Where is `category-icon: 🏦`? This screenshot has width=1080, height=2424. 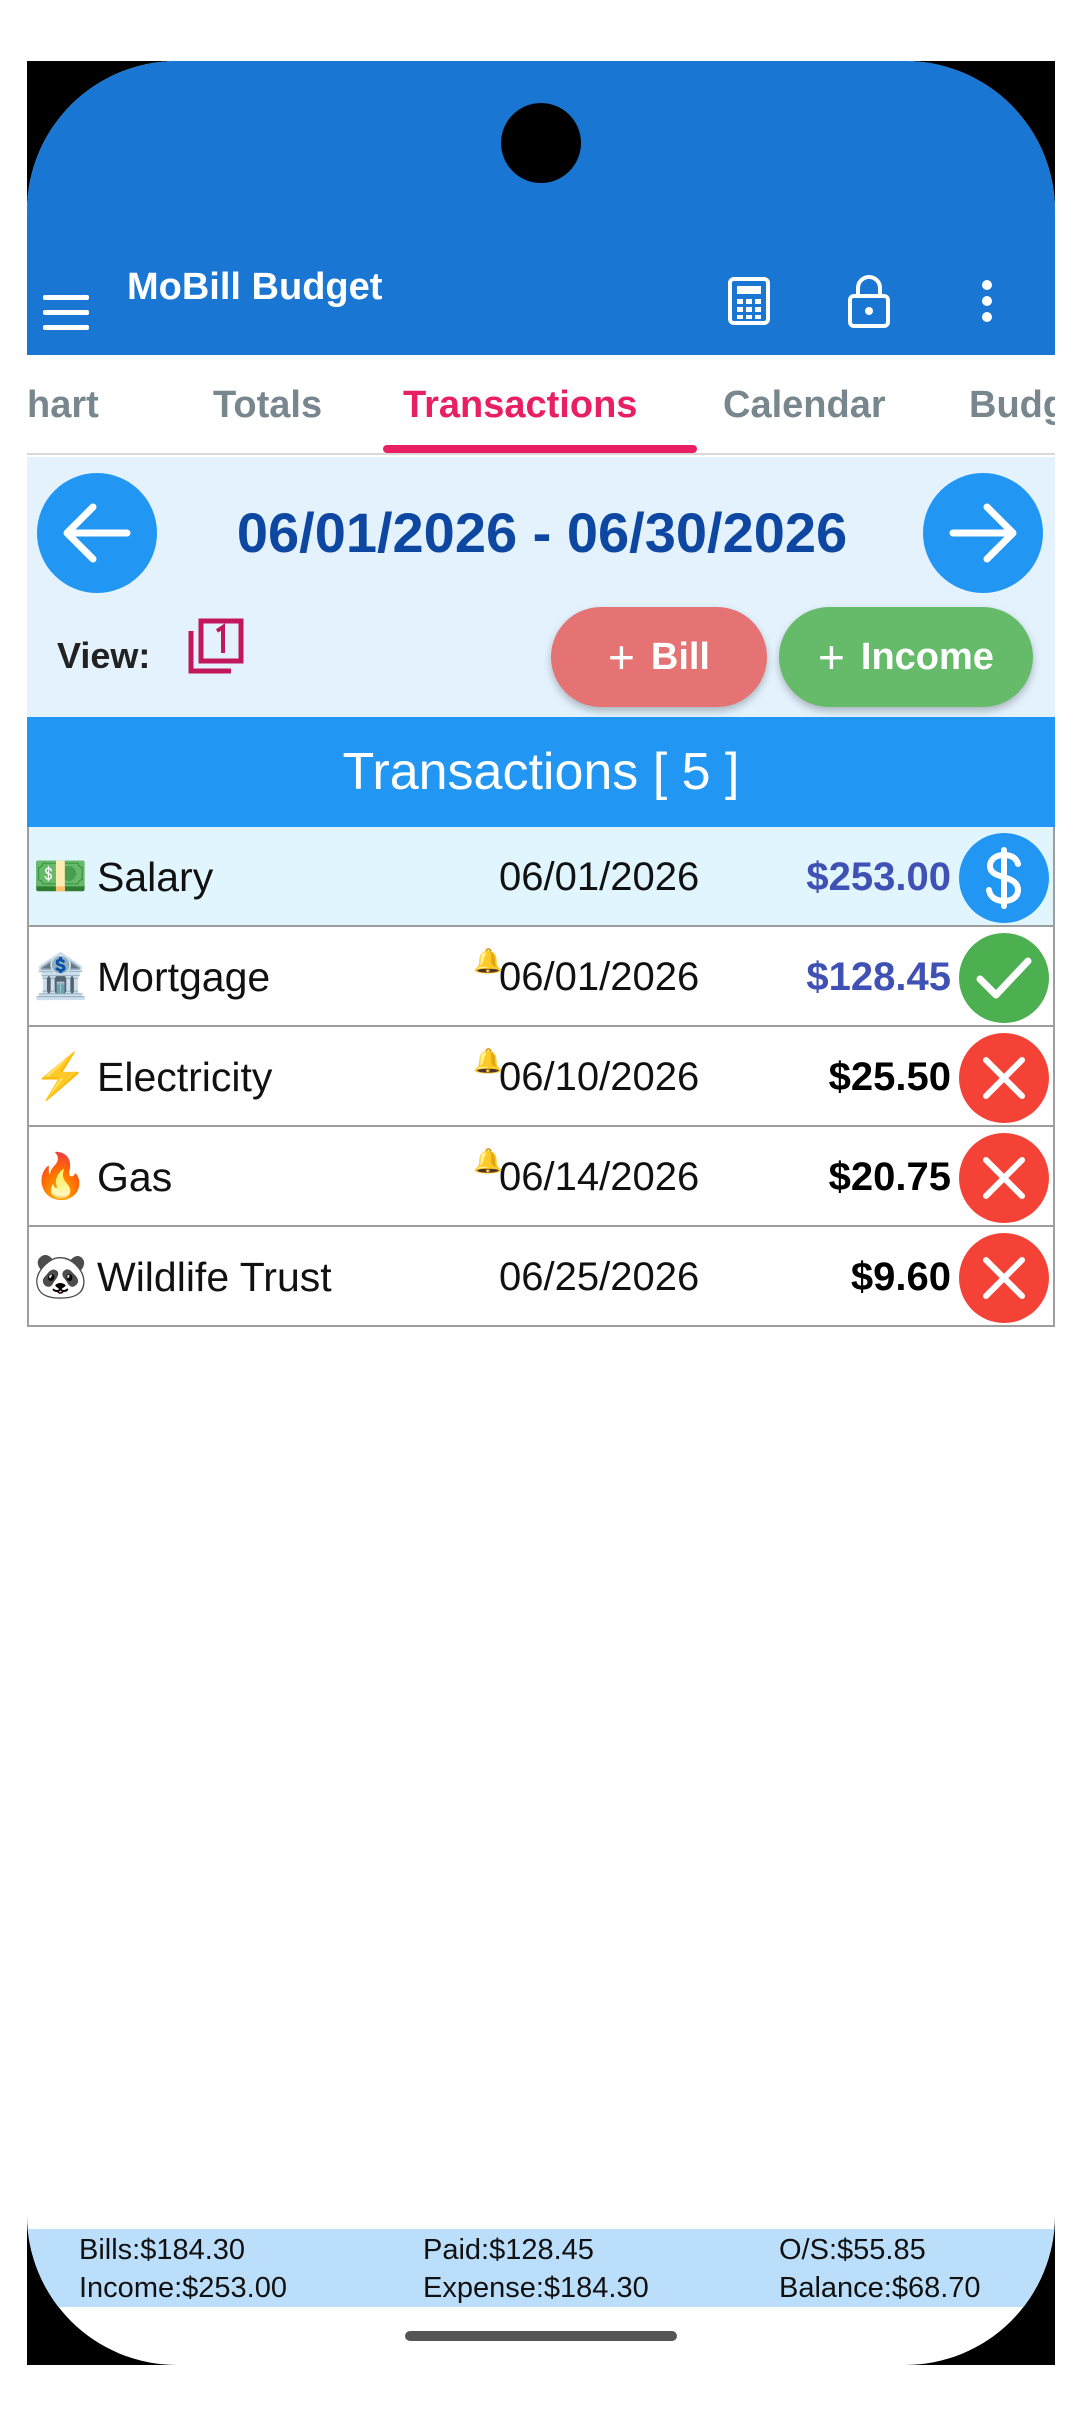 category-icon: 🏦 is located at coordinates (60, 976).